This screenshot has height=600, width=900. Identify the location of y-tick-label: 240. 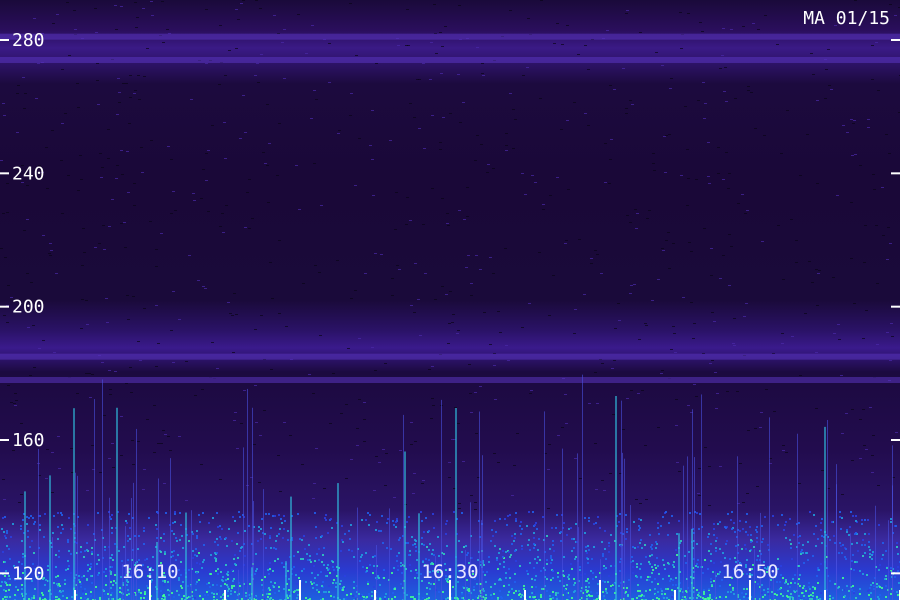
(28, 173).